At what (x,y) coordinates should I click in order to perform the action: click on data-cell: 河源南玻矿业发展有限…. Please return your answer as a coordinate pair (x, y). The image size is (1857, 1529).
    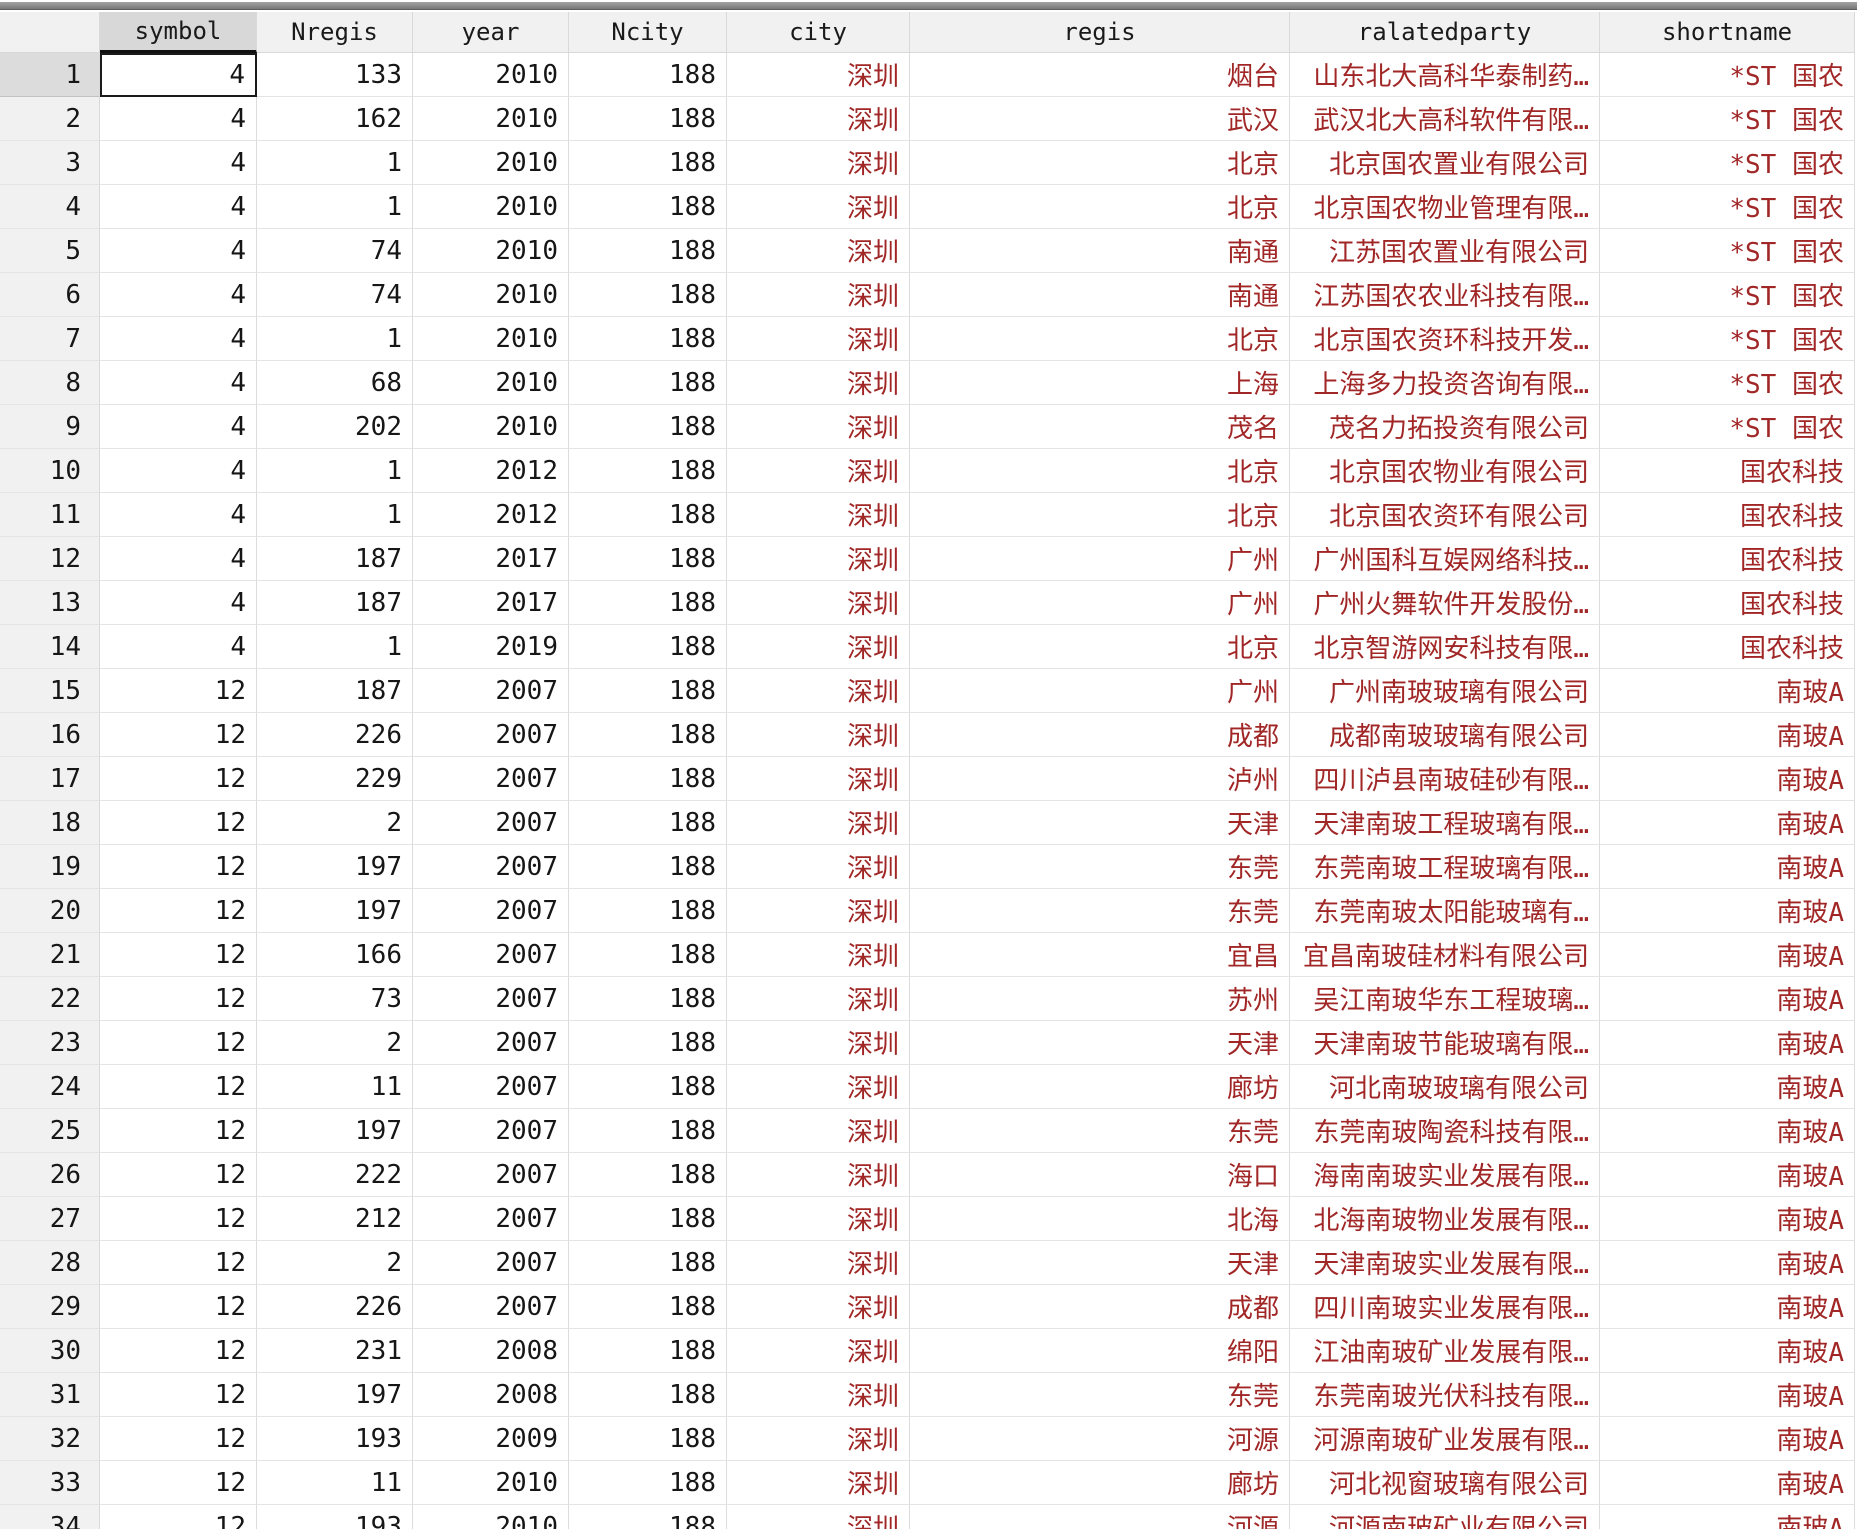
    Looking at the image, I should click on (1445, 1439).